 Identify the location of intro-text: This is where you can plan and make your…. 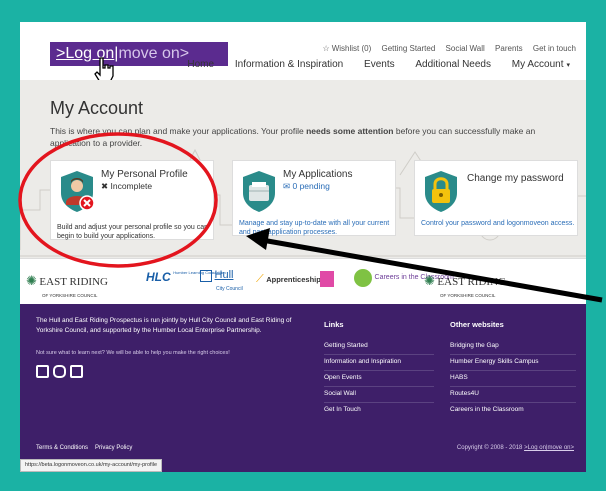
(310, 137).